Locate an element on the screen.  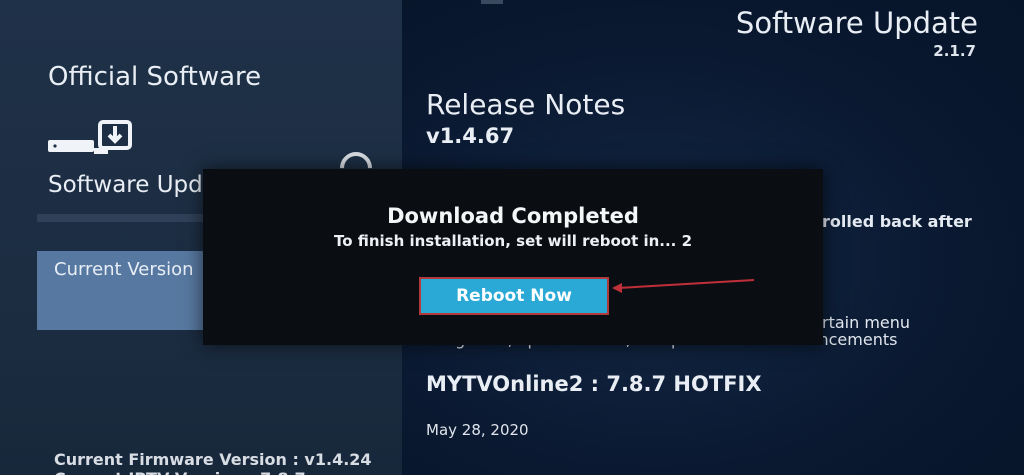
top-tab-indicator is located at coordinates (492, 2).